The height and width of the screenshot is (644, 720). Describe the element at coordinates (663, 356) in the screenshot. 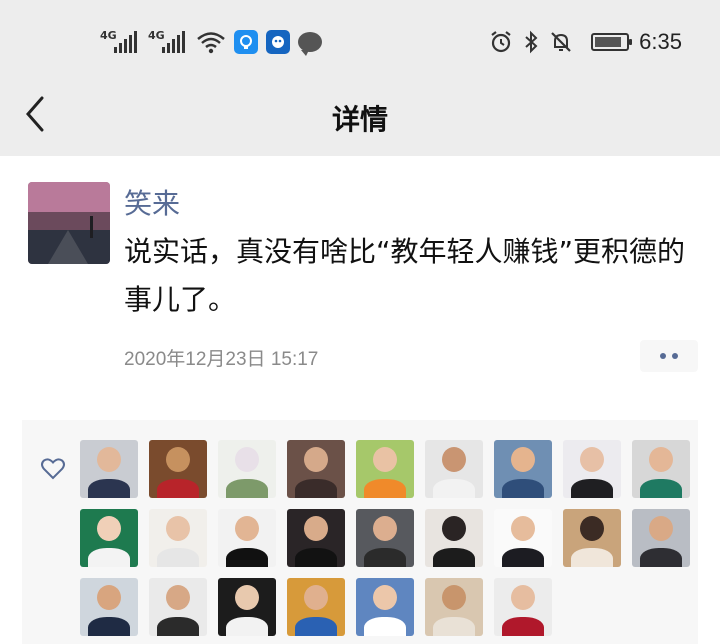

I see `more-dots-icon` at that location.